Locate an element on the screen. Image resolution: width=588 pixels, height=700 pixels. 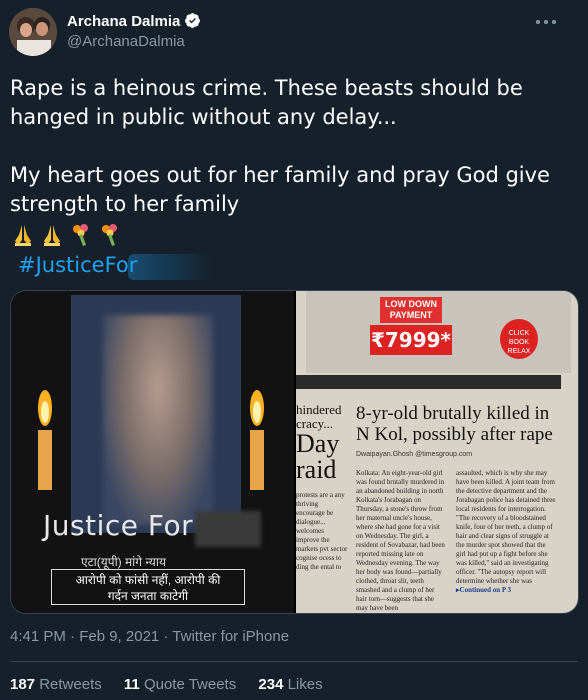
hashtag-link: #JusticeFor is located at coordinates (77, 265).